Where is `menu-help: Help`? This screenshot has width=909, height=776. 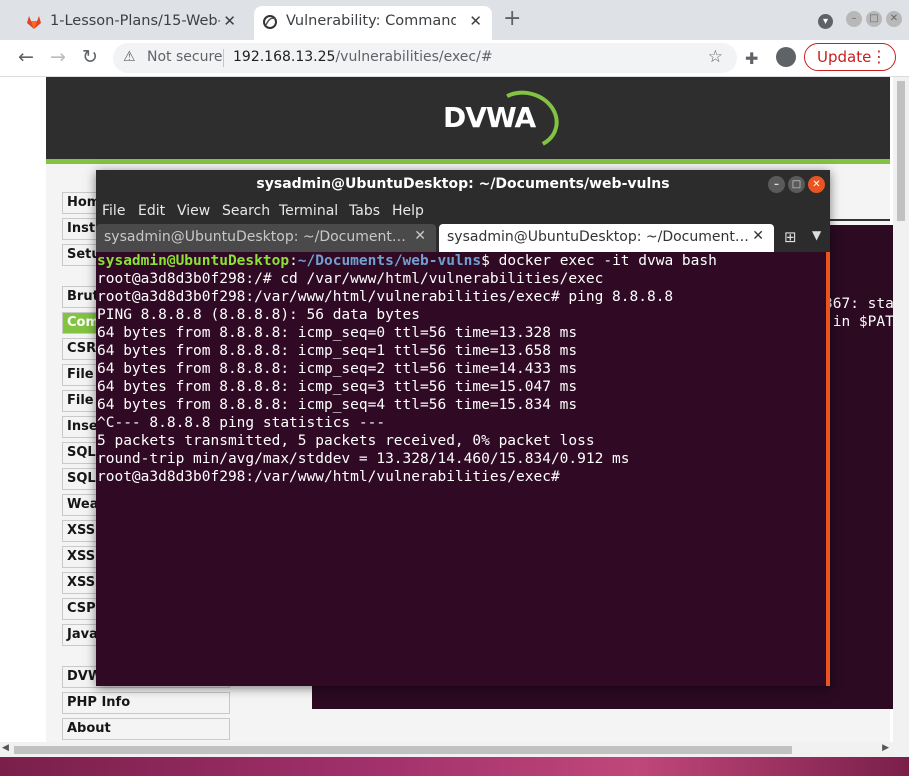
menu-help: Help is located at coordinates (408, 211).